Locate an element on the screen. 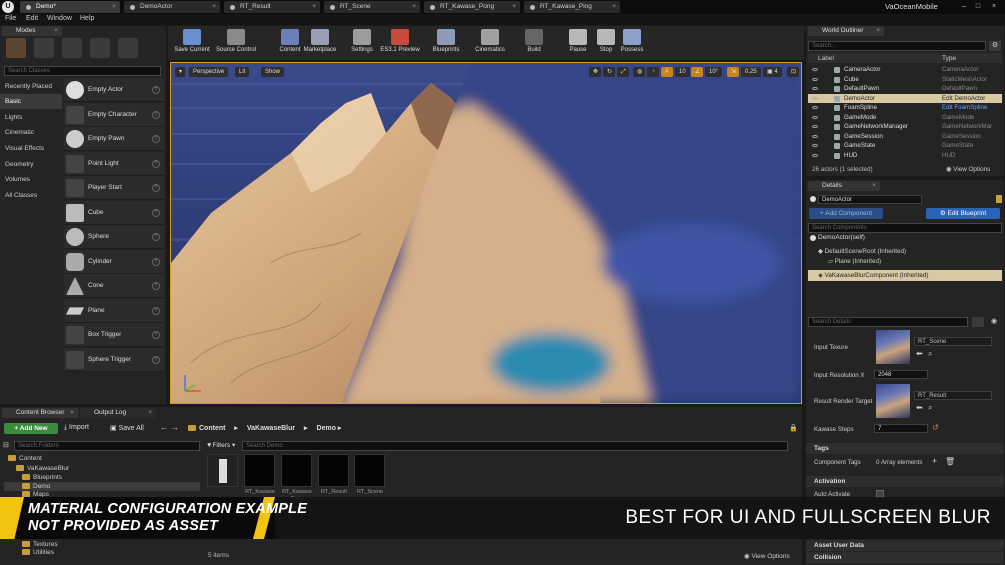  place-item-cylinder: Cylinder? is located at coordinates (114, 262).